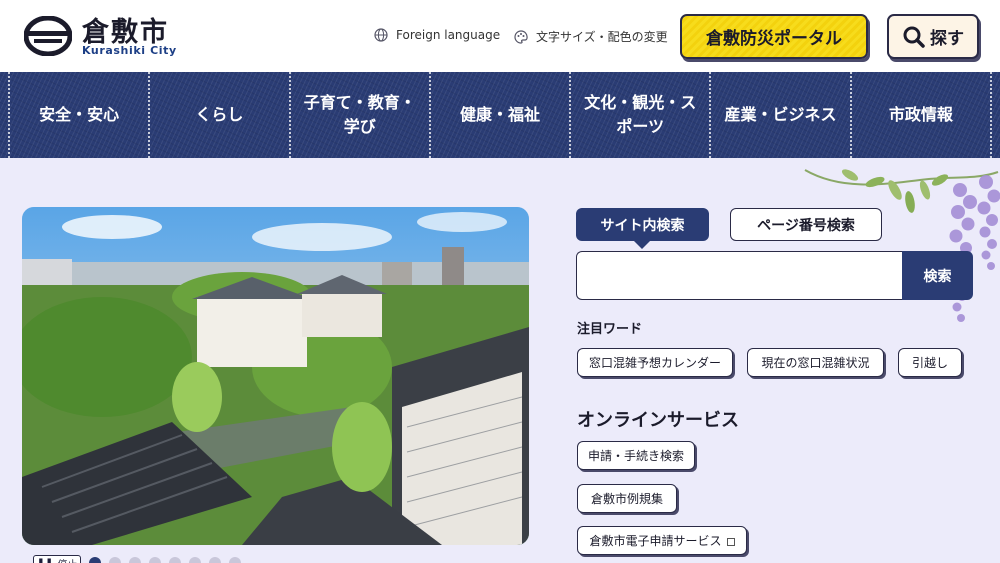  I want to click on online-e-application-link: 倉敷市電子申請サービス, so click(662, 540).